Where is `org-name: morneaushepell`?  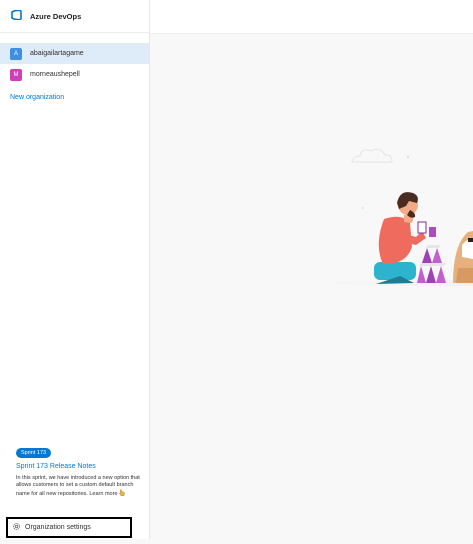
org-name: morneaushepell is located at coordinates (55, 74).